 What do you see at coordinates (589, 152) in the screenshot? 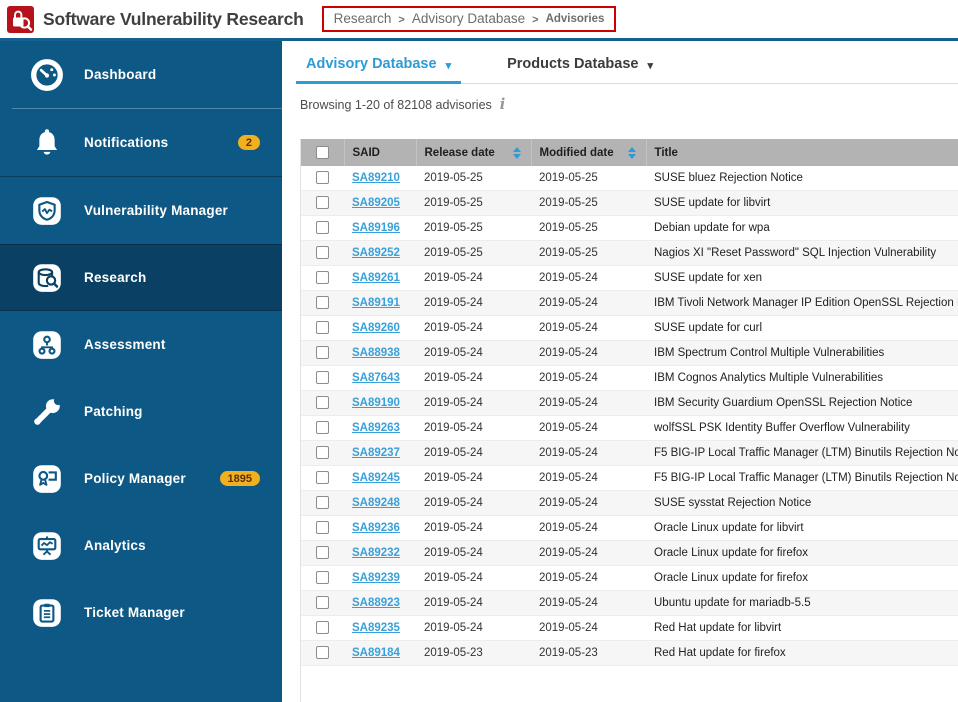
I see `column-header-modified-date: Modified date` at bounding box center [589, 152].